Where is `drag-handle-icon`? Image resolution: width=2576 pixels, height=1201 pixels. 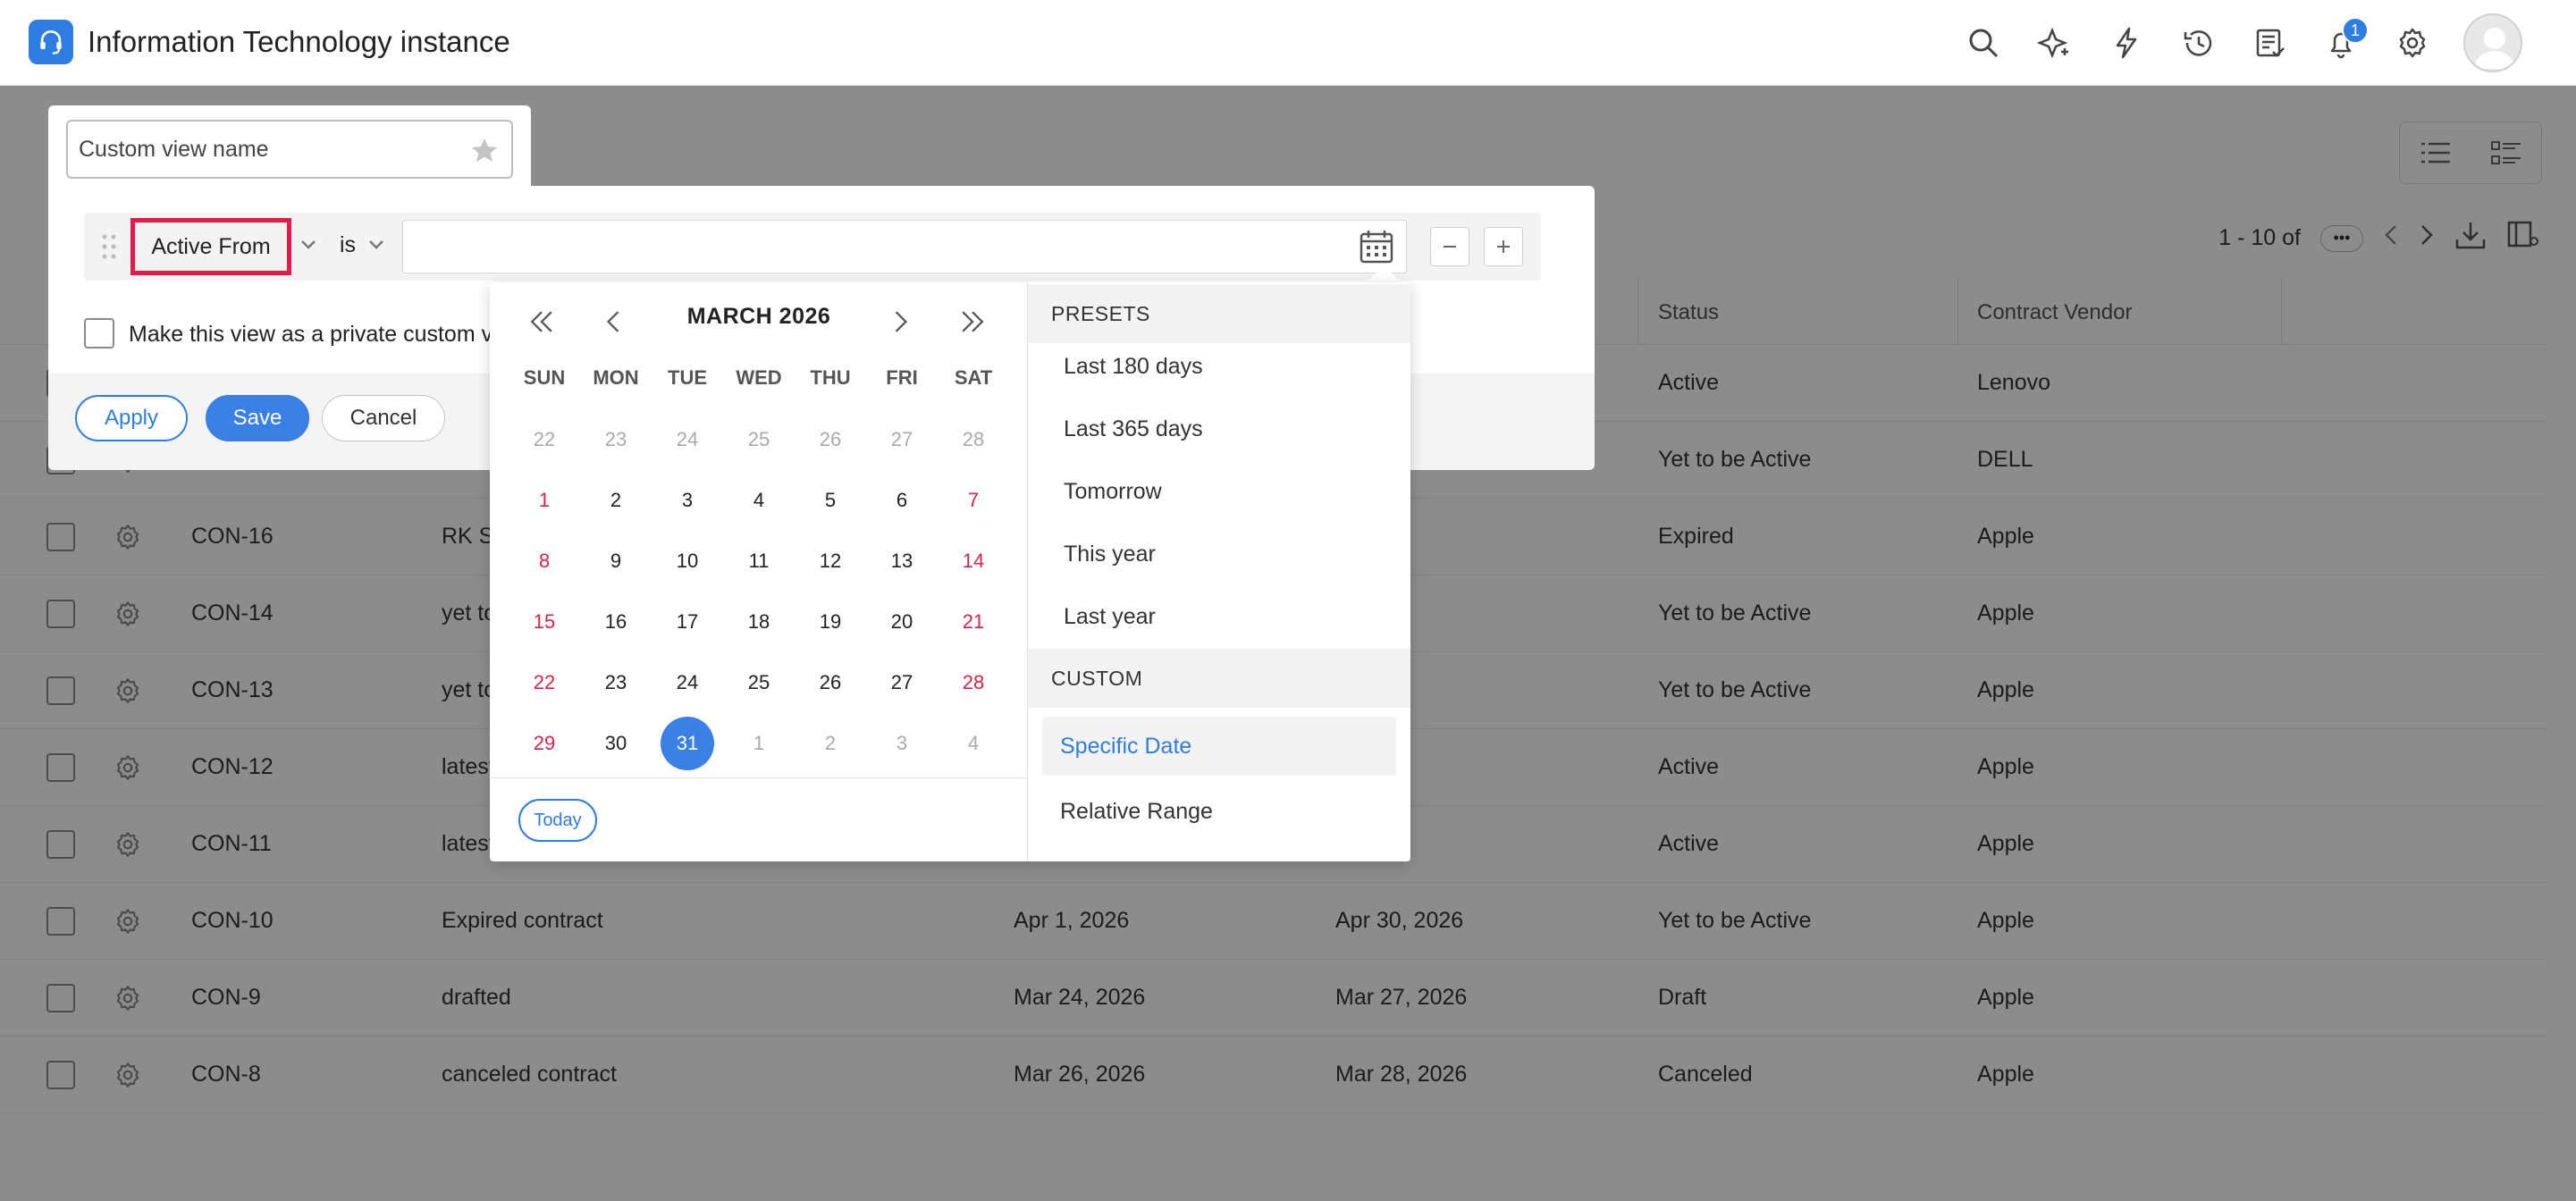 drag-handle-icon is located at coordinates (109, 247).